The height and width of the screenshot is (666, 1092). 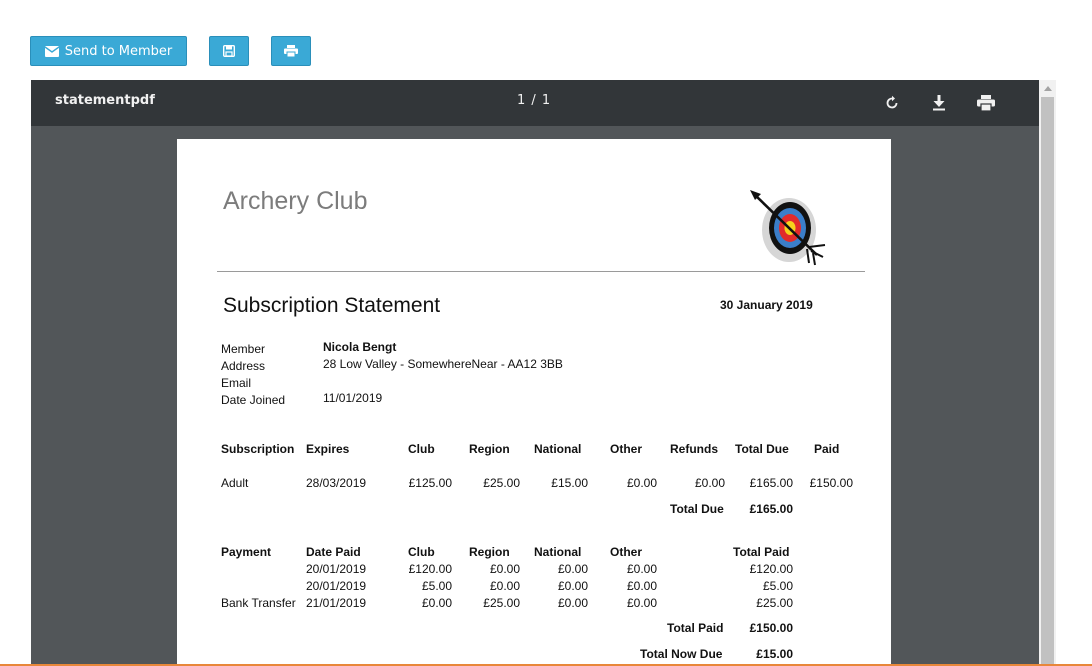 I want to click on floppy-disk-icon, so click(x=229, y=51).